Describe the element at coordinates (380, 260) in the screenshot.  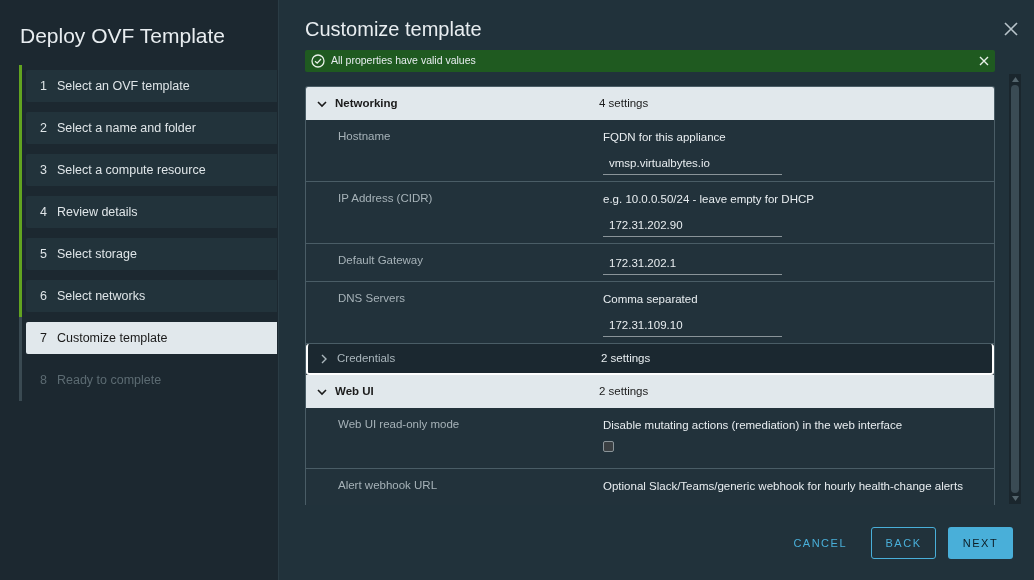
I see `property-label: Default Gateway` at that location.